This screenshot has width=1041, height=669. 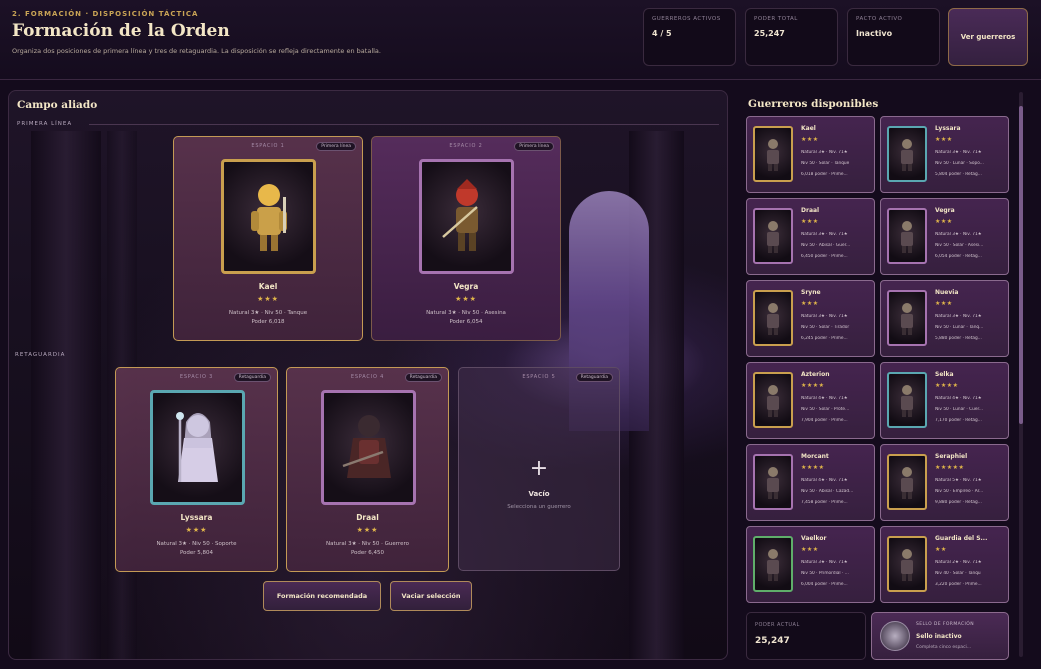 What do you see at coordinates (196, 553) in the screenshot?
I see `hero-power: Poder 5,804` at bounding box center [196, 553].